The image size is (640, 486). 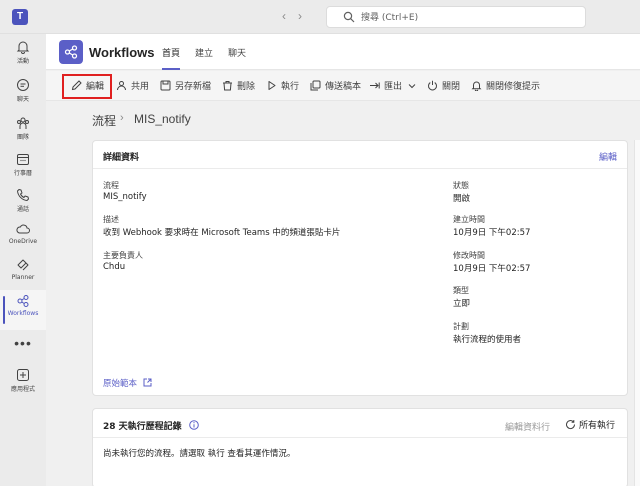 What do you see at coordinates (151, 425) in the screenshot?
I see `run-history-title: 28 天執行歷程記錄` at bounding box center [151, 425].